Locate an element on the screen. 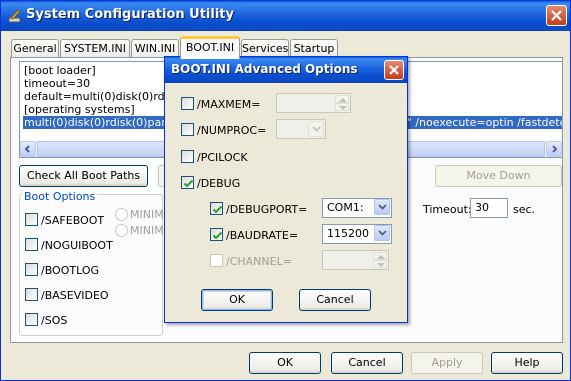  tab-boot-ini: BOOT.INI is located at coordinates (210, 47).